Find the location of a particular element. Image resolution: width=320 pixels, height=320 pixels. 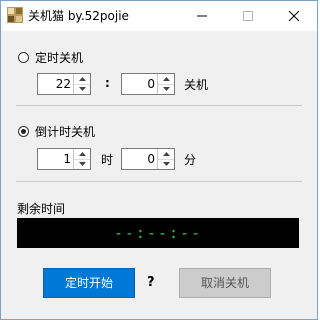

scheduled-shutdown-radio is located at coordinates (23, 57).